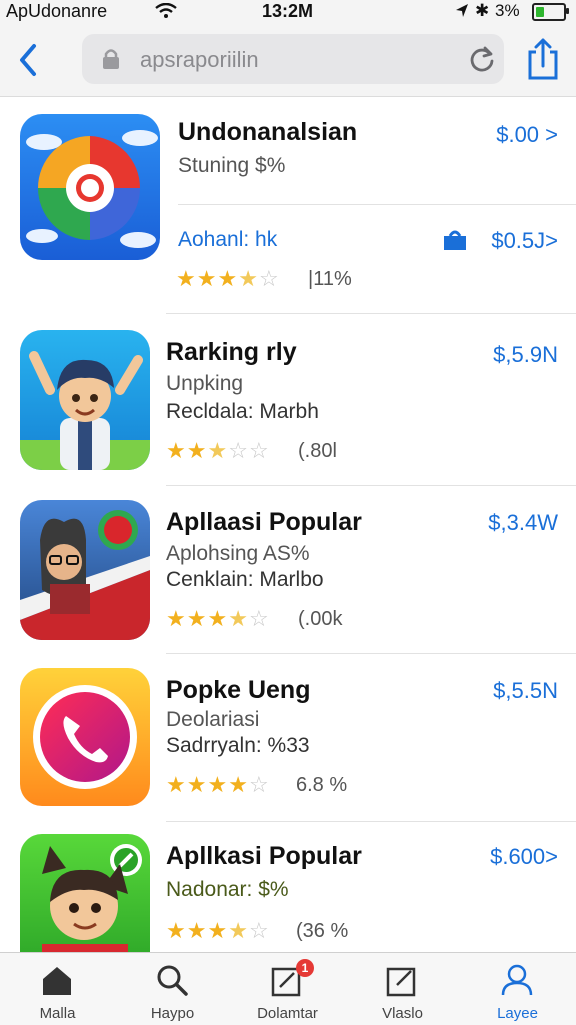 The width and height of the screenshot is (576, 1025). Describe the element at coordinates (525, 355) in the screenshot. I see `price-button: $,5.9N` at that location.